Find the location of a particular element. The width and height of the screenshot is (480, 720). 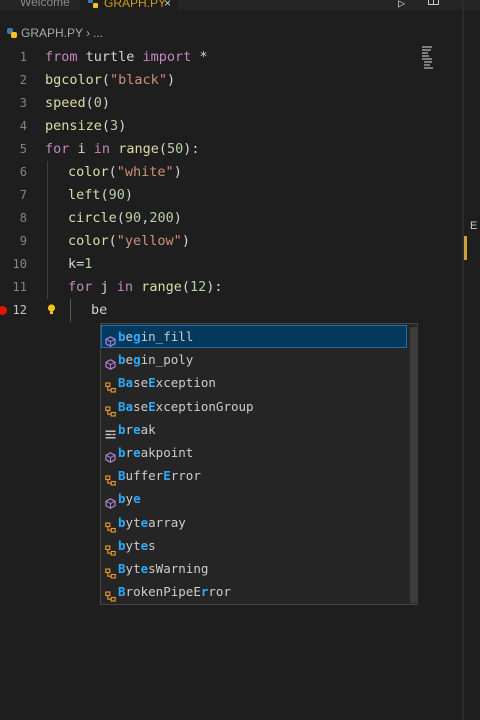

split-editor-icon is located at coordinates (433, 2).